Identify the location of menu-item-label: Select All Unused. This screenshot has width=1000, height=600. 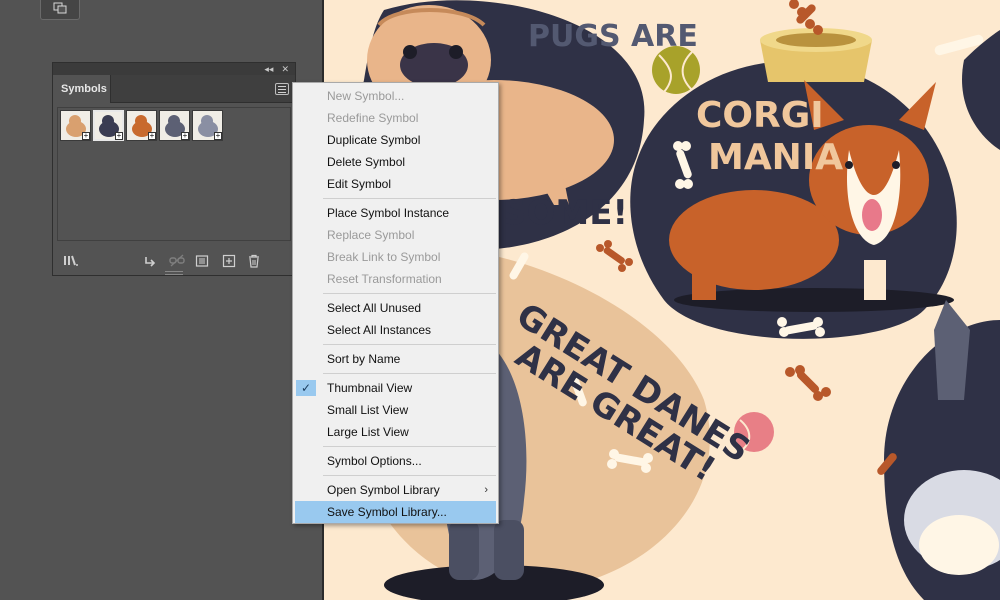
(374, 308).